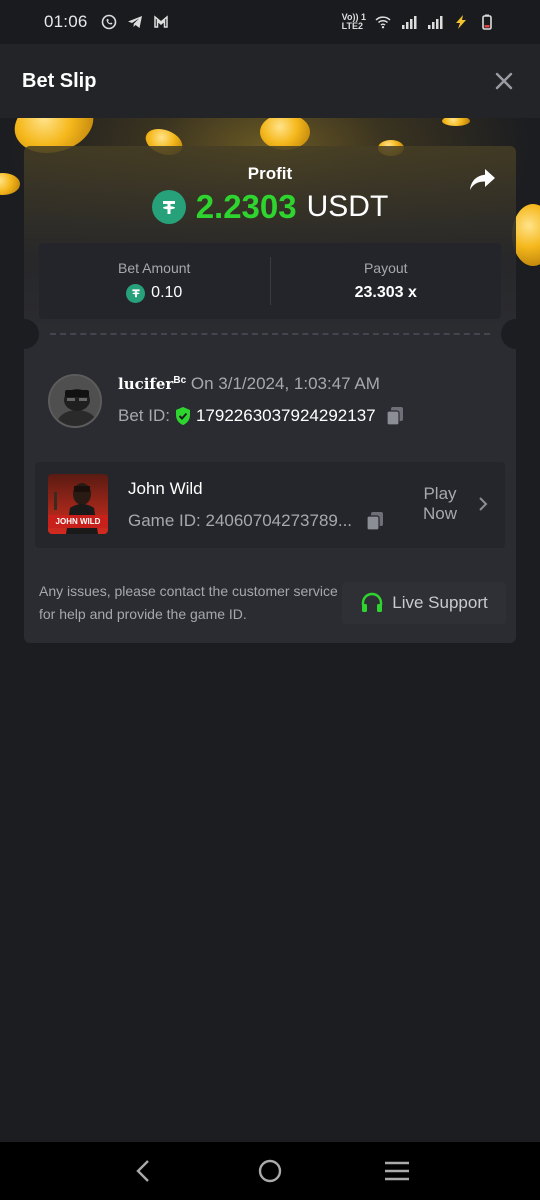  I want to click on avatar-image, so click(75, 401).